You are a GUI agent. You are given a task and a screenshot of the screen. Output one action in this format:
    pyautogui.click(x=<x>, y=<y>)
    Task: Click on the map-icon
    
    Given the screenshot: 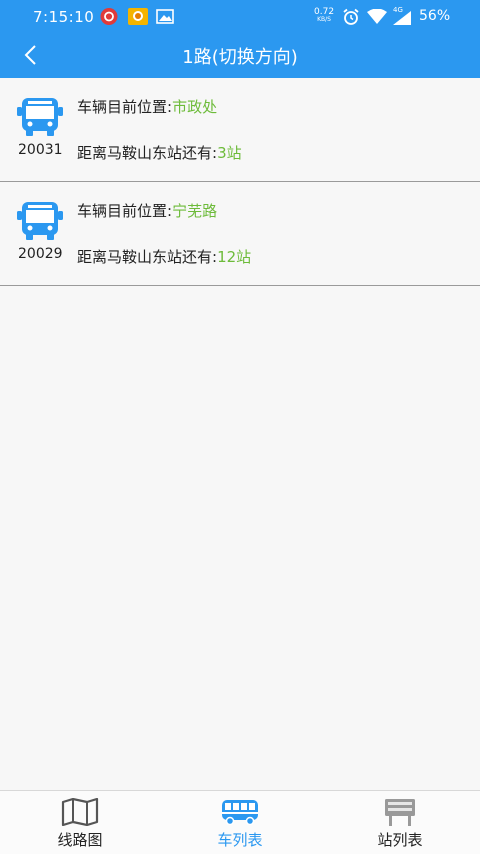 What is the action you would take?
    pyautogui.click(x=80, y=812)
    